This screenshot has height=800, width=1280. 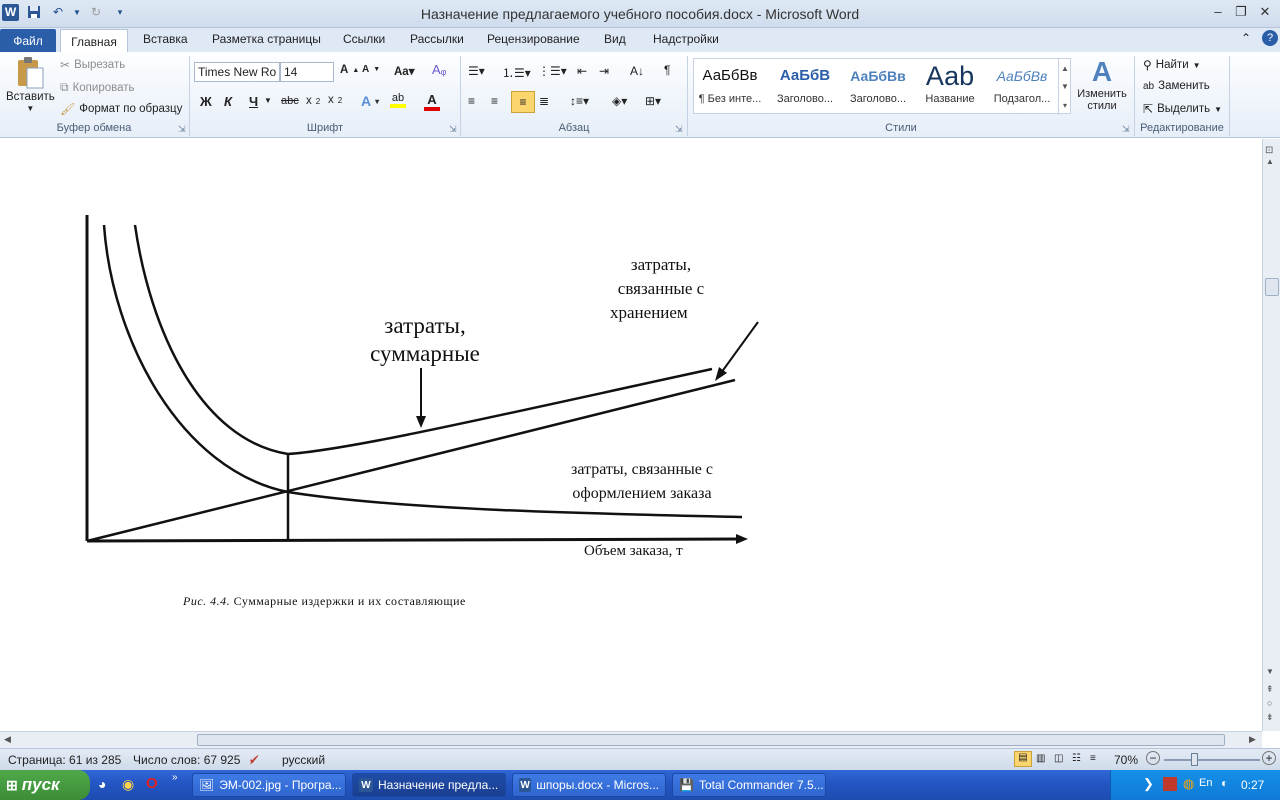 I want to click on zoom-level: 70%, so click(x=1126, y=760).